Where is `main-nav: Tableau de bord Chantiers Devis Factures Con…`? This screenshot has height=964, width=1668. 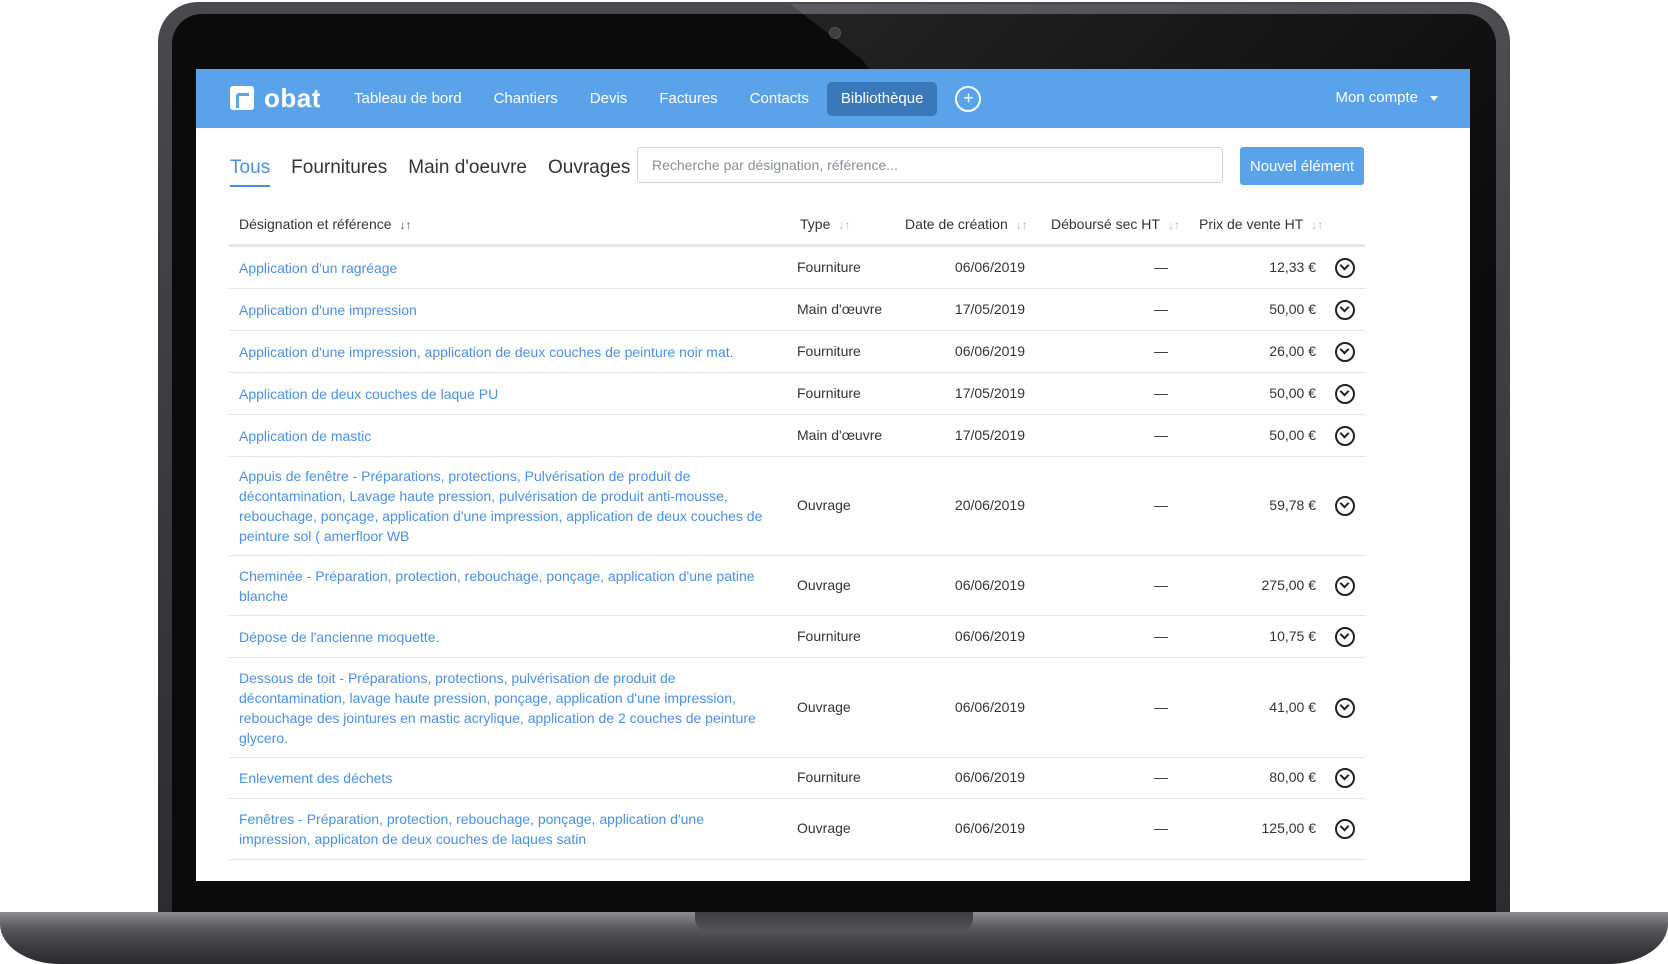 main-nav: Tableau de bord Chantiers Devis Factures Con… is located at coordinates (661, 99).